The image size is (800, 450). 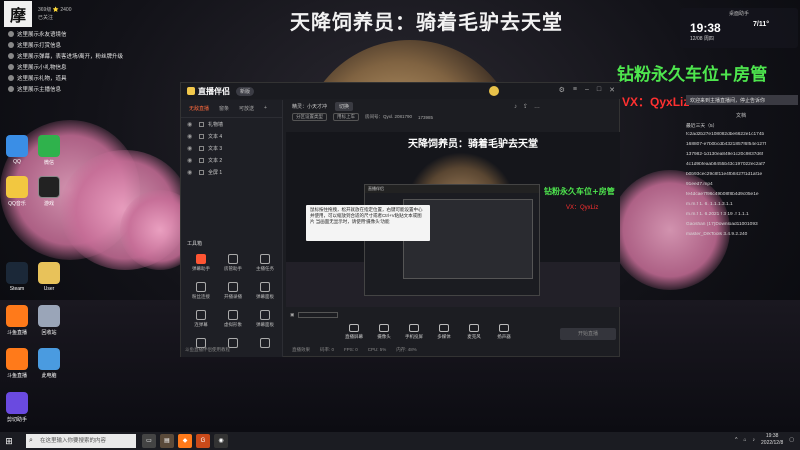 What do you see at coordinates (741, 237) in the screenshot?
I see `file-row: master_DrkTools 3.4.9.2.240` at bounding box center [741, 237].